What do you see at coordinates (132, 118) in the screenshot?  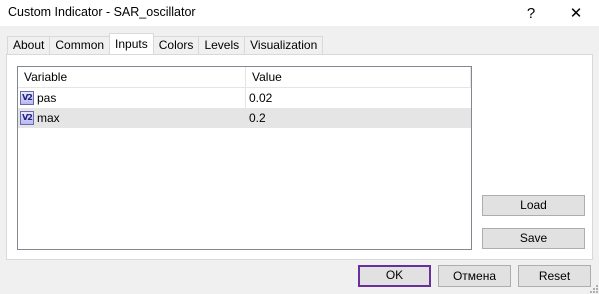 I see `variable-cell: V2 max` at bounding box center [132, 118].